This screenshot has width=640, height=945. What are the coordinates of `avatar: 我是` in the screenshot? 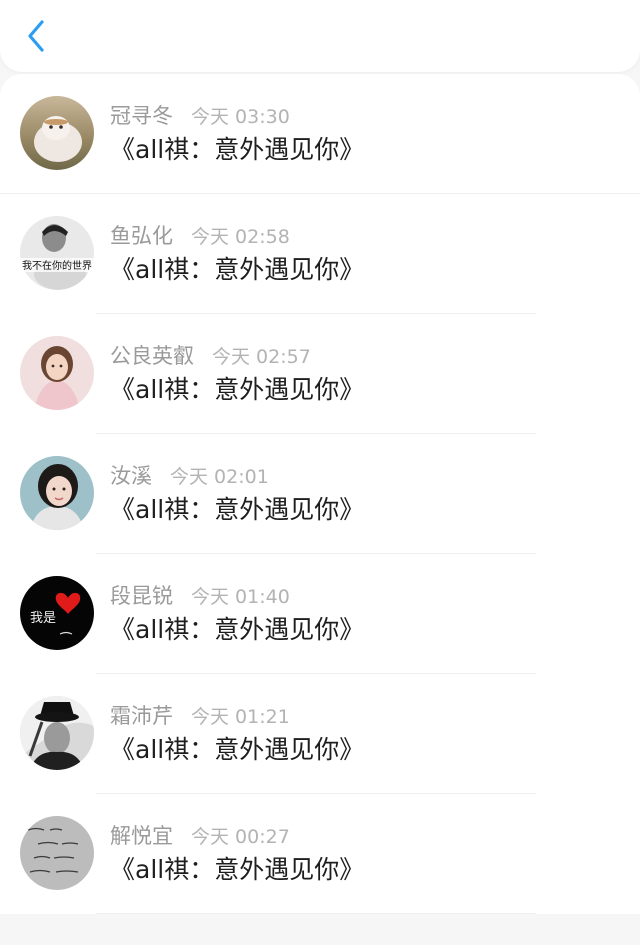 It's located at (57, 613).